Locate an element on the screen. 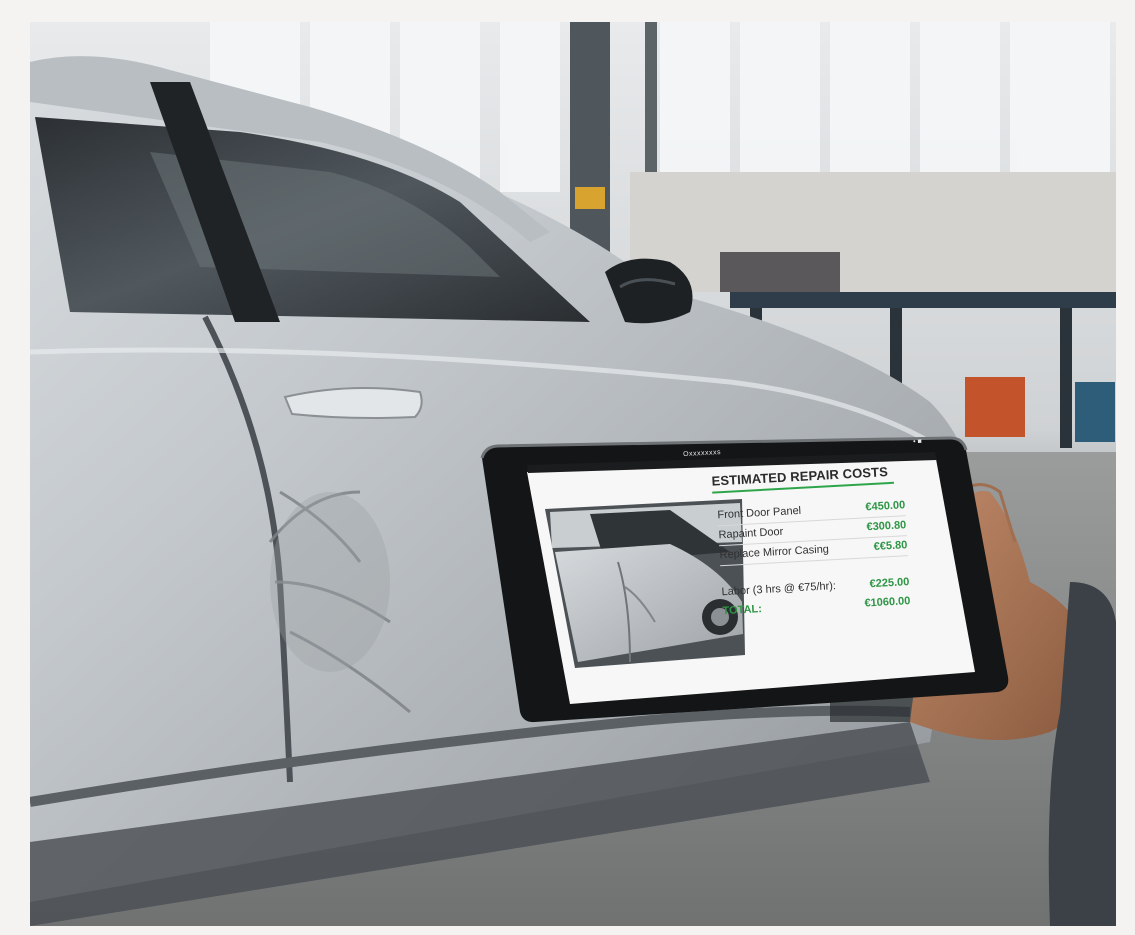  estimate-total-value: €1060.00 is located at coordinates (887, 602).